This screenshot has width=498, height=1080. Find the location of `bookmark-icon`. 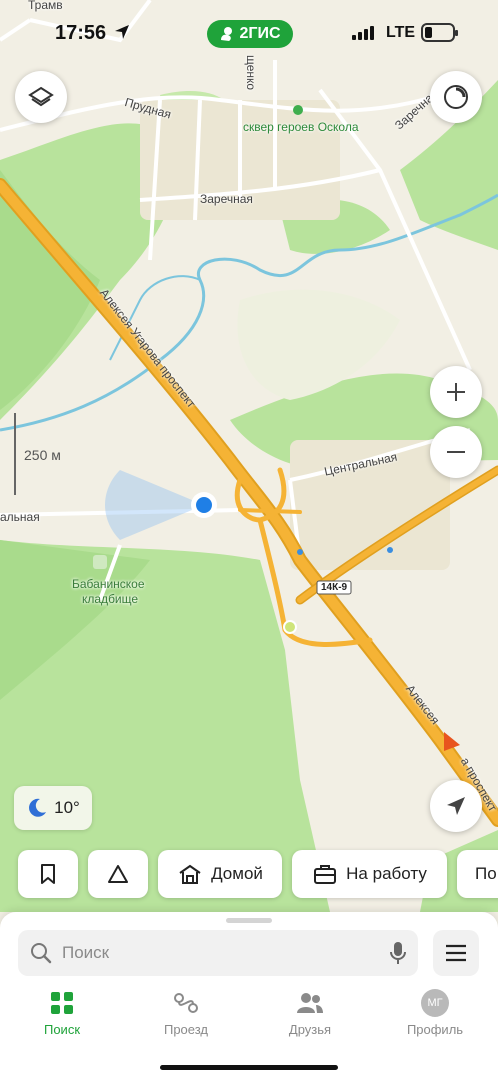

bookmark-icon is located at coordinates (48, 874).